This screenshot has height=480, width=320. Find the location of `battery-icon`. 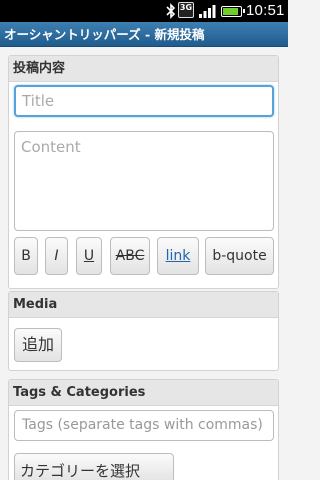

battery-icon is located at coordinates (233, 11).